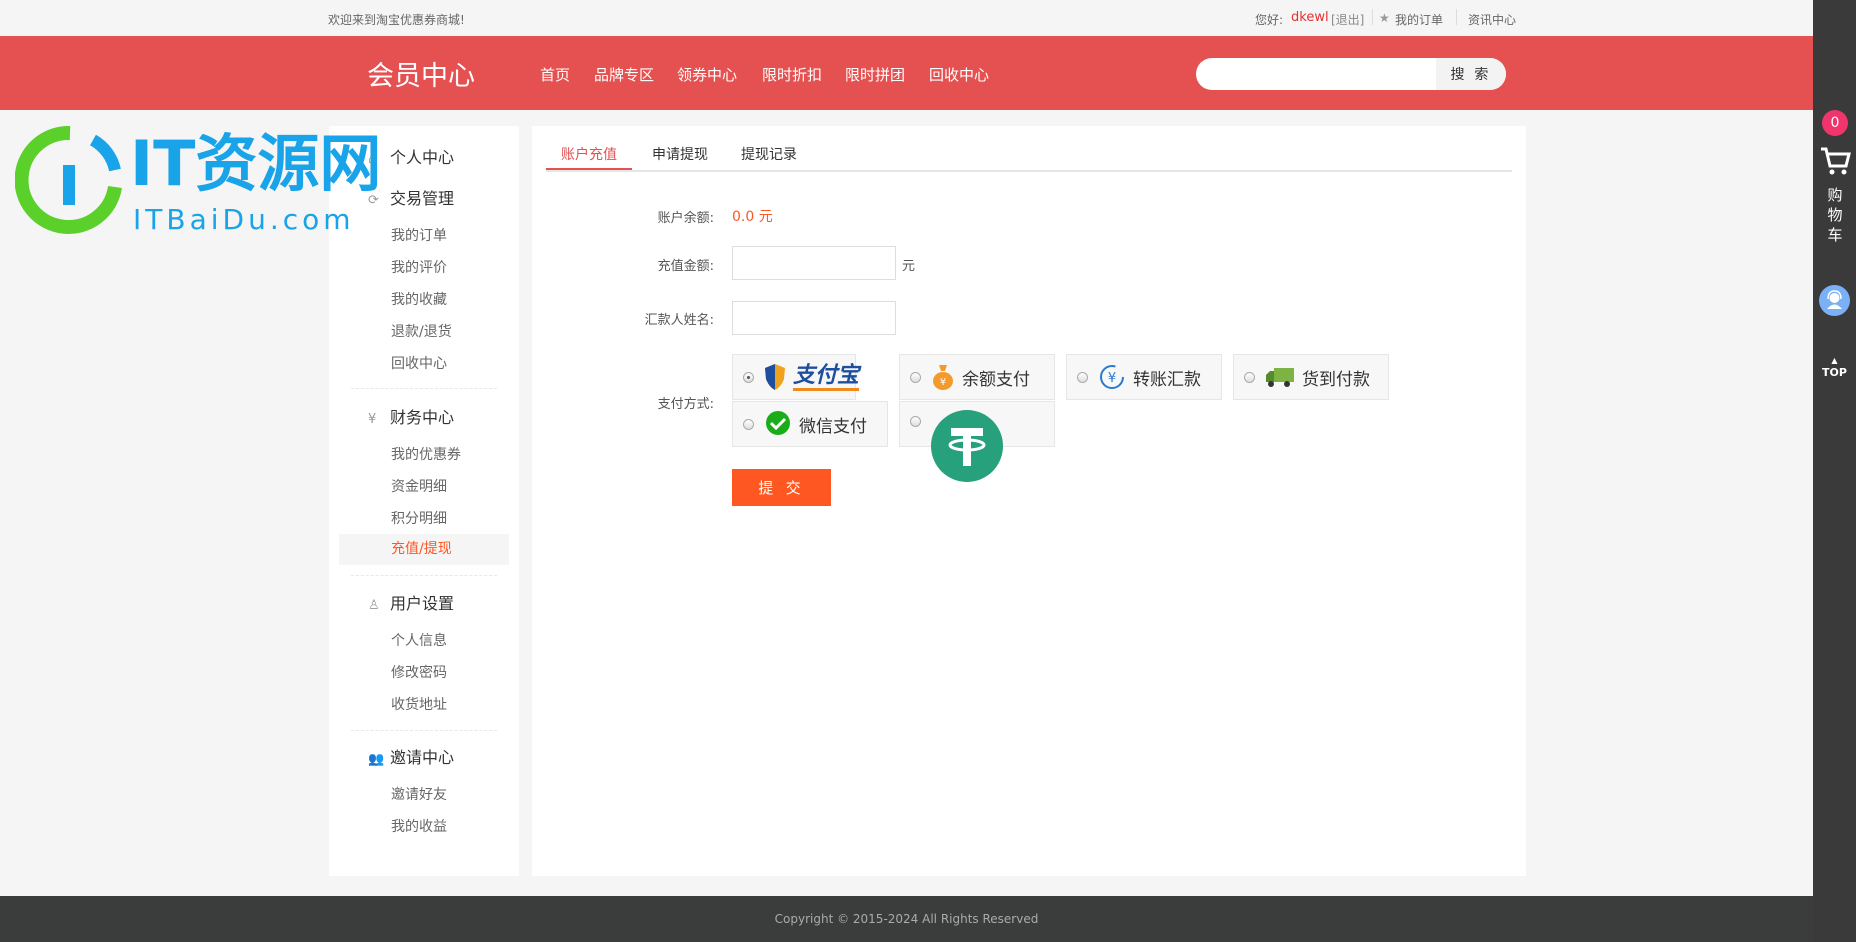  What do you see at coordinates (685, 218) in the screenshot?
I see `balance-label: 账户余额:` at bounding box center [685, 218].